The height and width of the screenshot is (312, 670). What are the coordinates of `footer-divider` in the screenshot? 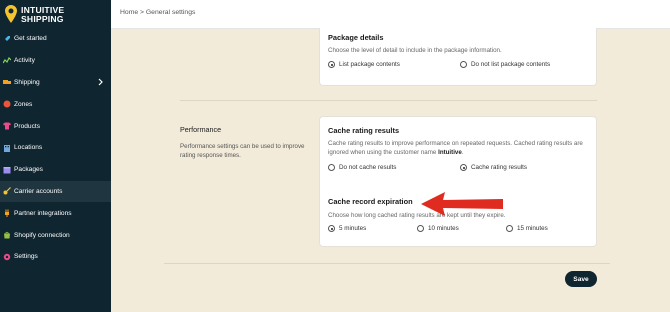 It's located at (387, 263).